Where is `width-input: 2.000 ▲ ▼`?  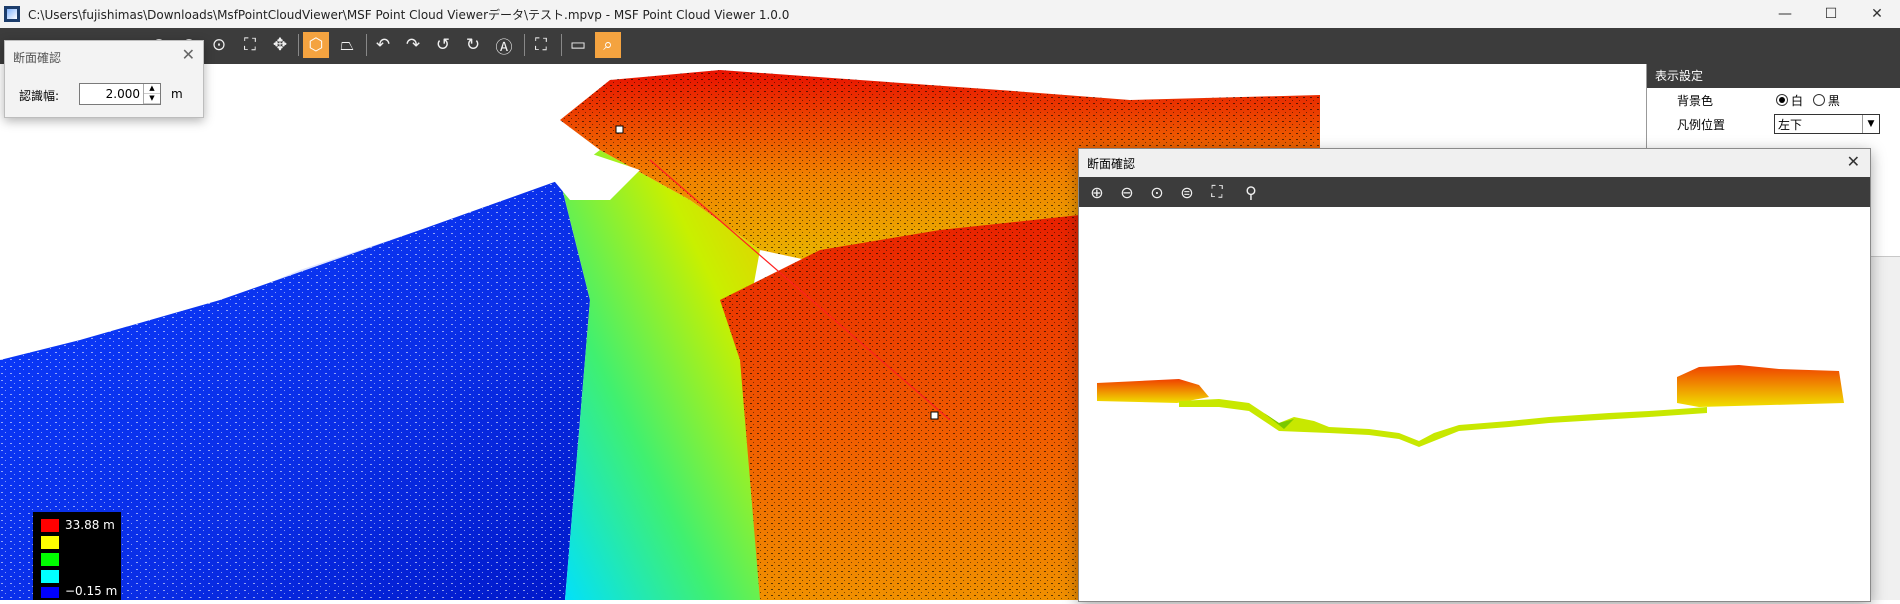
width-input: 2.000 ▲ ▼ is located at coordinates (120, 94).